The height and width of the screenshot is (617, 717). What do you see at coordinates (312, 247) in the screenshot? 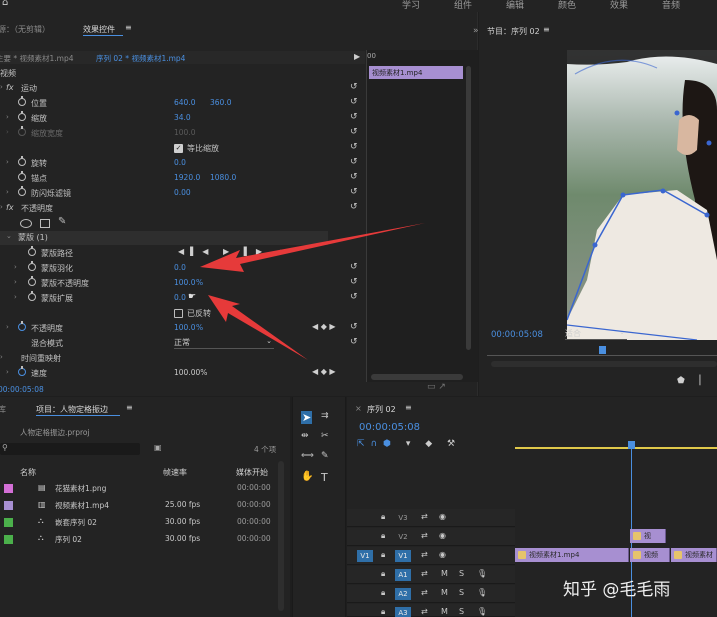
I see `red-arrow-feather` at bounding box center [312, 247].